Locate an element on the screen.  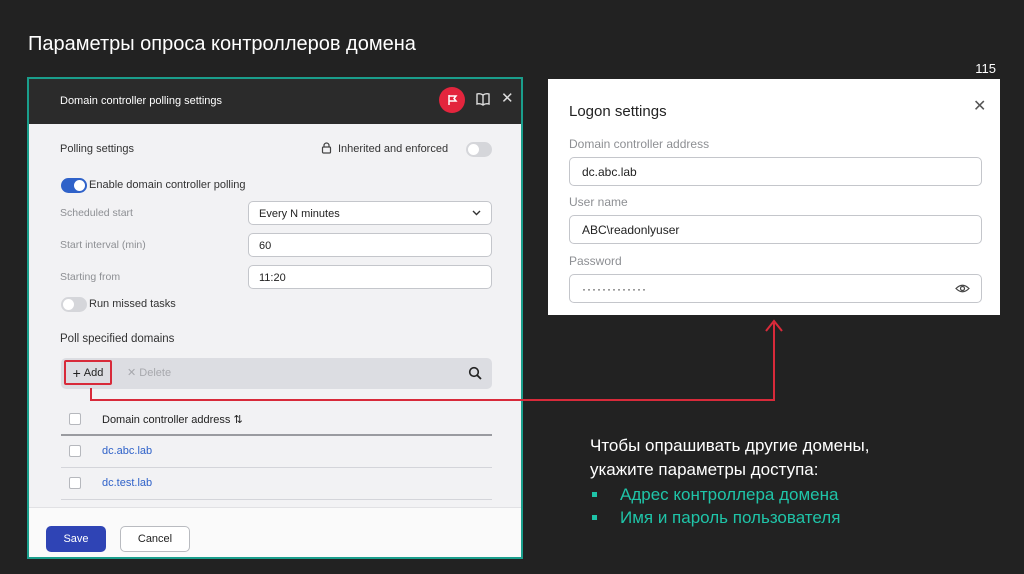
flag-icon is located at coordinates (453, 100).